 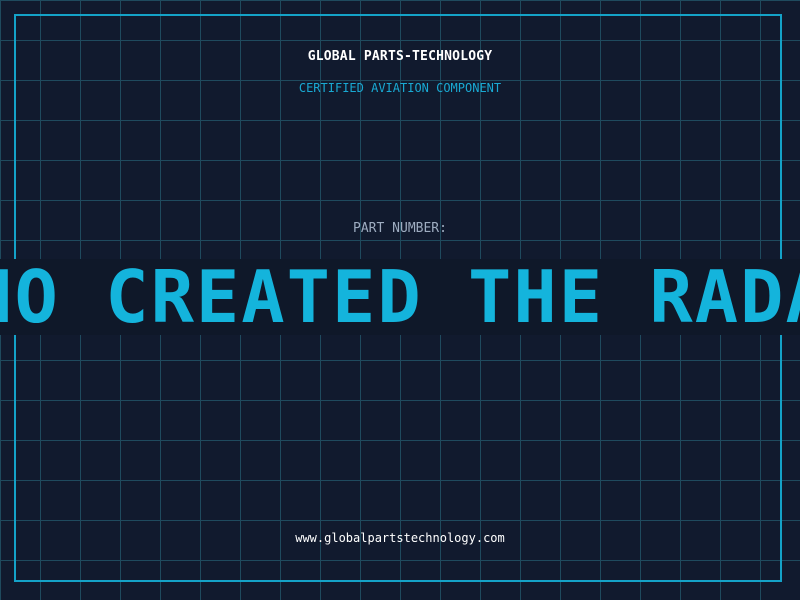 What do you see at coordinates (400, 228) in the screenshot?
I see `part-number-label: PART NUMBER:` at bounding box center [400, 228].